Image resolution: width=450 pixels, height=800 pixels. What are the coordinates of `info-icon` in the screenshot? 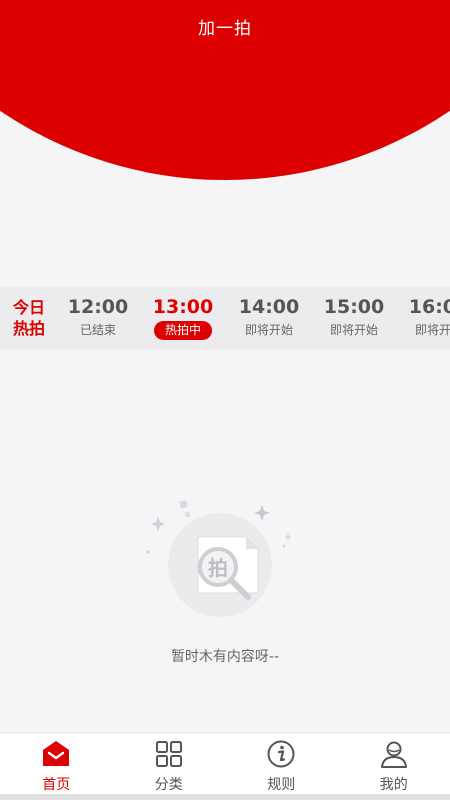 It's located at (281, 754).